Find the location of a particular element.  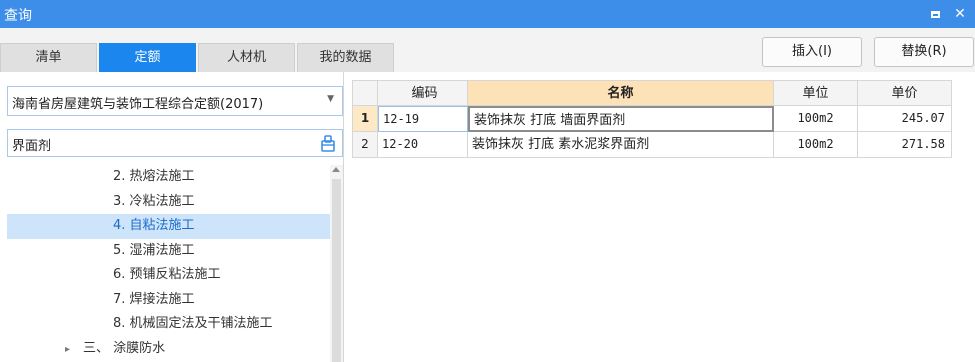

tree-item: 3. 冷粘法施工 is located at coordinates (168, 202).